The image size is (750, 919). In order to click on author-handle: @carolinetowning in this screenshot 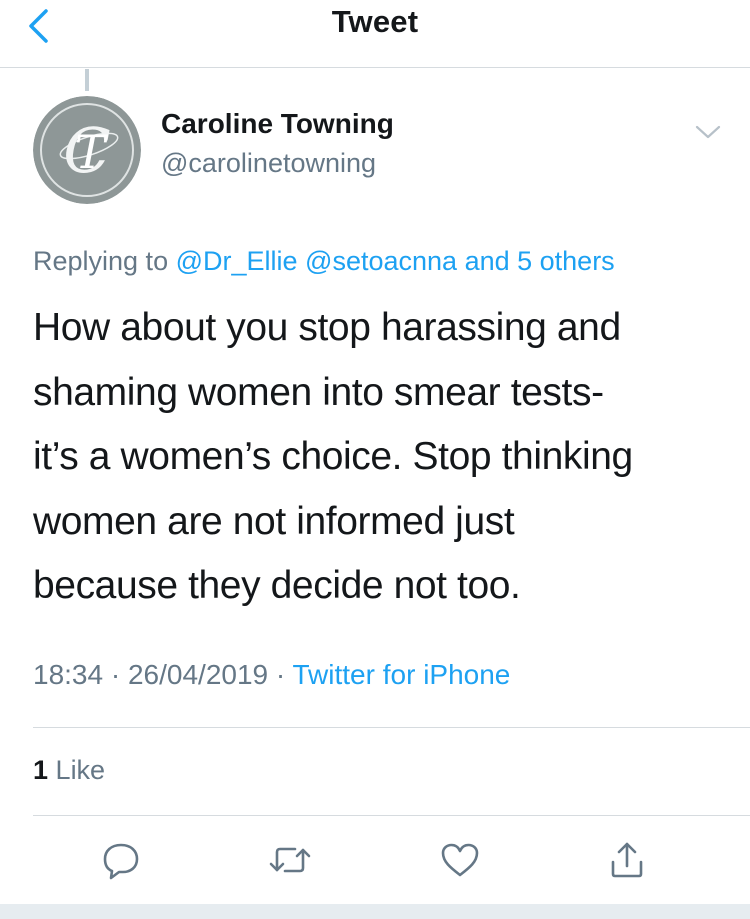, I will do `click(268, 163)`.